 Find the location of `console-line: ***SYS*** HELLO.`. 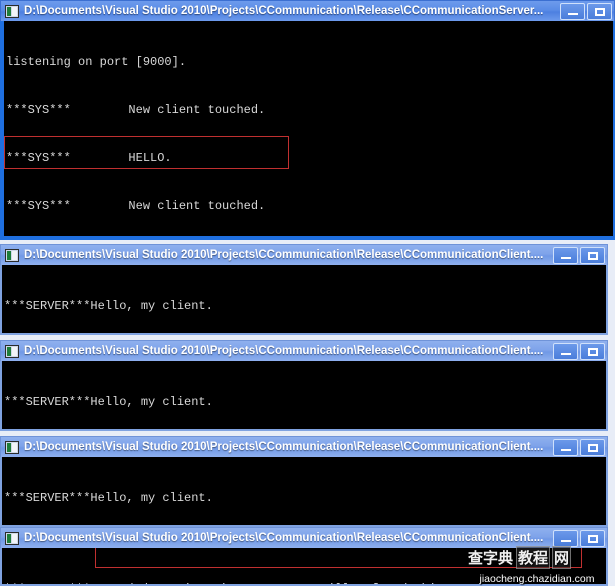

console-line: ***SYS*** HELLO. is located at coordinates (89, 158).